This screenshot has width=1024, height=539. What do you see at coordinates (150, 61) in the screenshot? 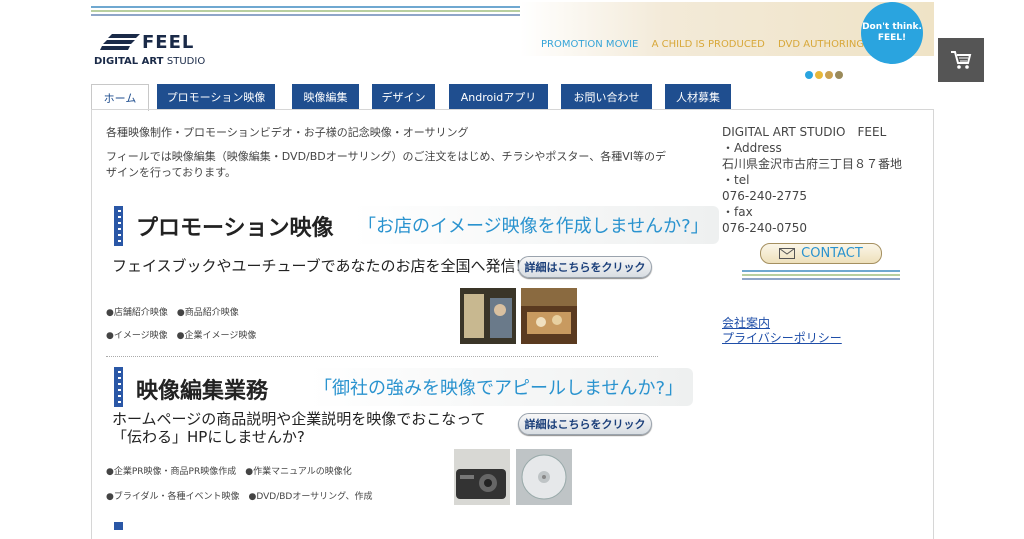
I see `logo-subtitle: DIGITAL ART STUDIO` at bounding box center [150, 61].